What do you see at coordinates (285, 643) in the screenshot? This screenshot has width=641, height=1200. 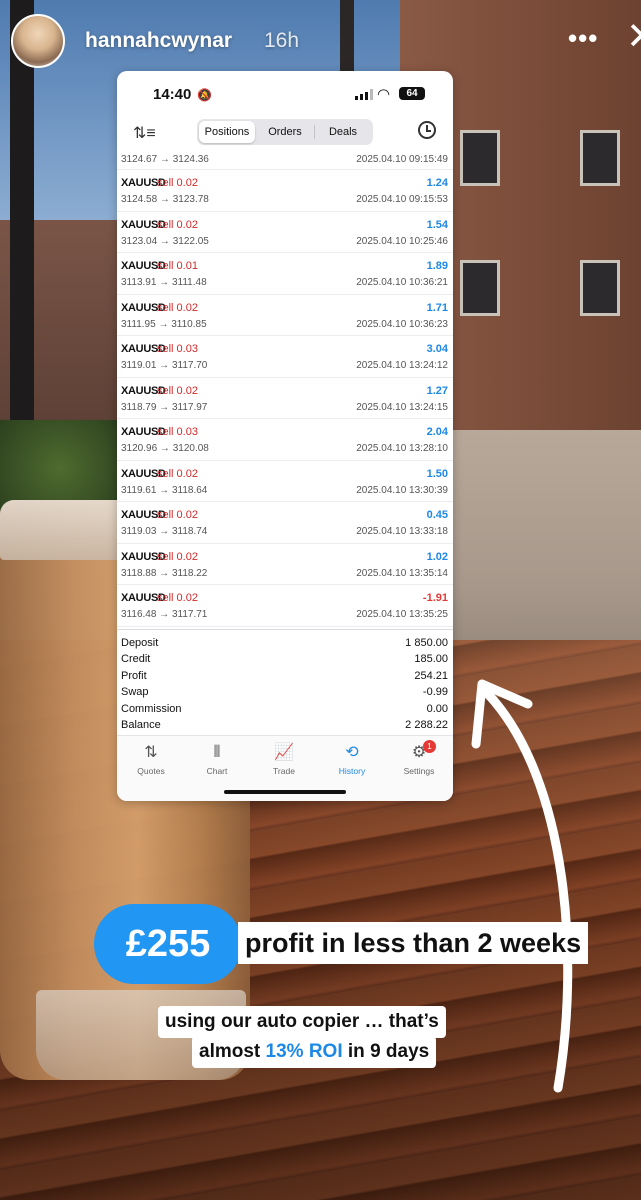 I see `summary-row: Deposit 1 850.00` at bounding box center [285, 643].